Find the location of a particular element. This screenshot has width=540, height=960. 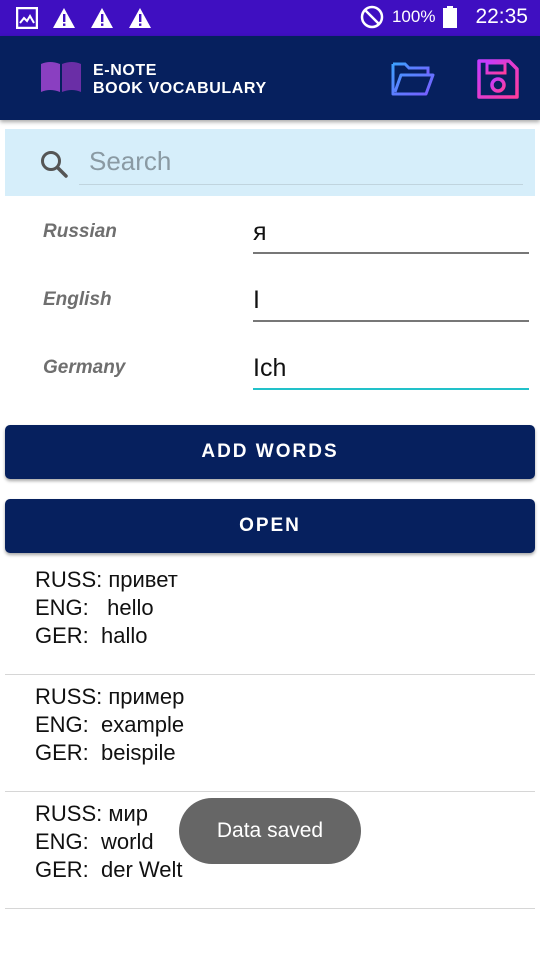

battery-percent: 100% is located at coordinates (413, 16).